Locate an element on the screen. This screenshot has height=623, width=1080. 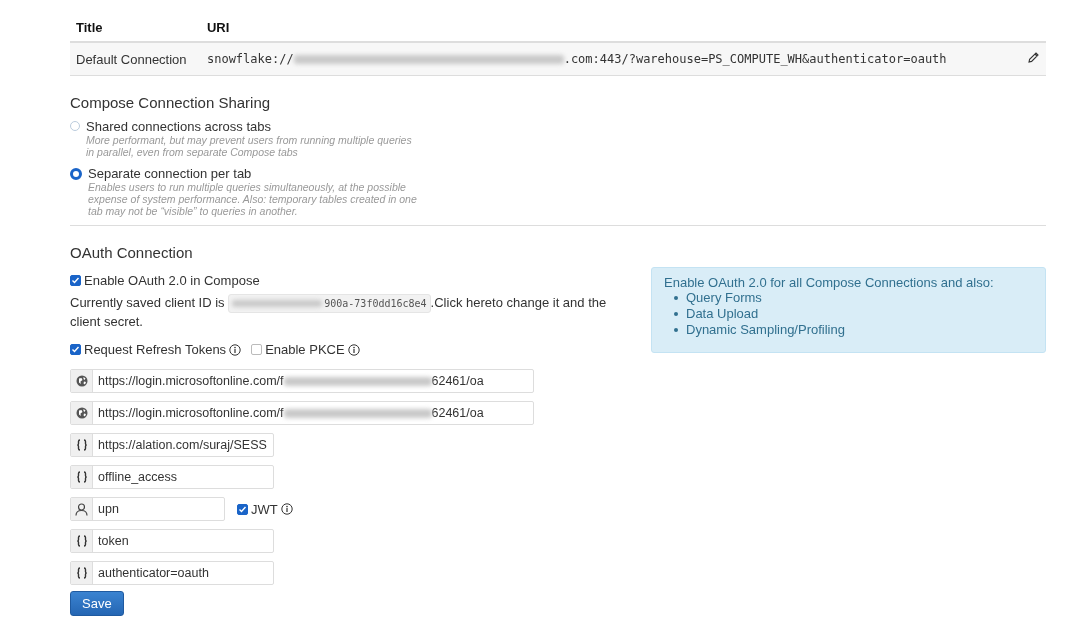
table-cell: Default Connection is located at coordinates (135, 59).